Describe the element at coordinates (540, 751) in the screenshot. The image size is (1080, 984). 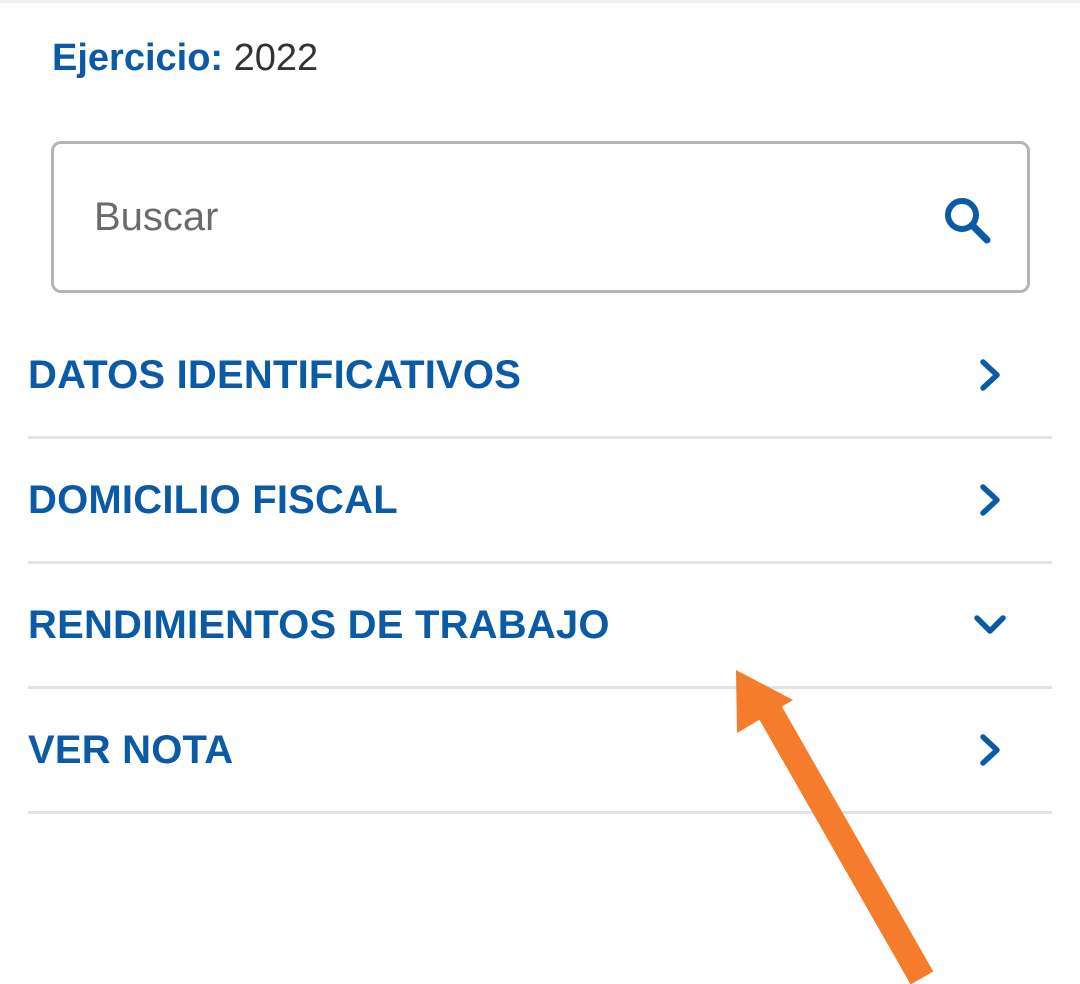
I see `menu-item-ver-nota: VER NOTA` at that location.